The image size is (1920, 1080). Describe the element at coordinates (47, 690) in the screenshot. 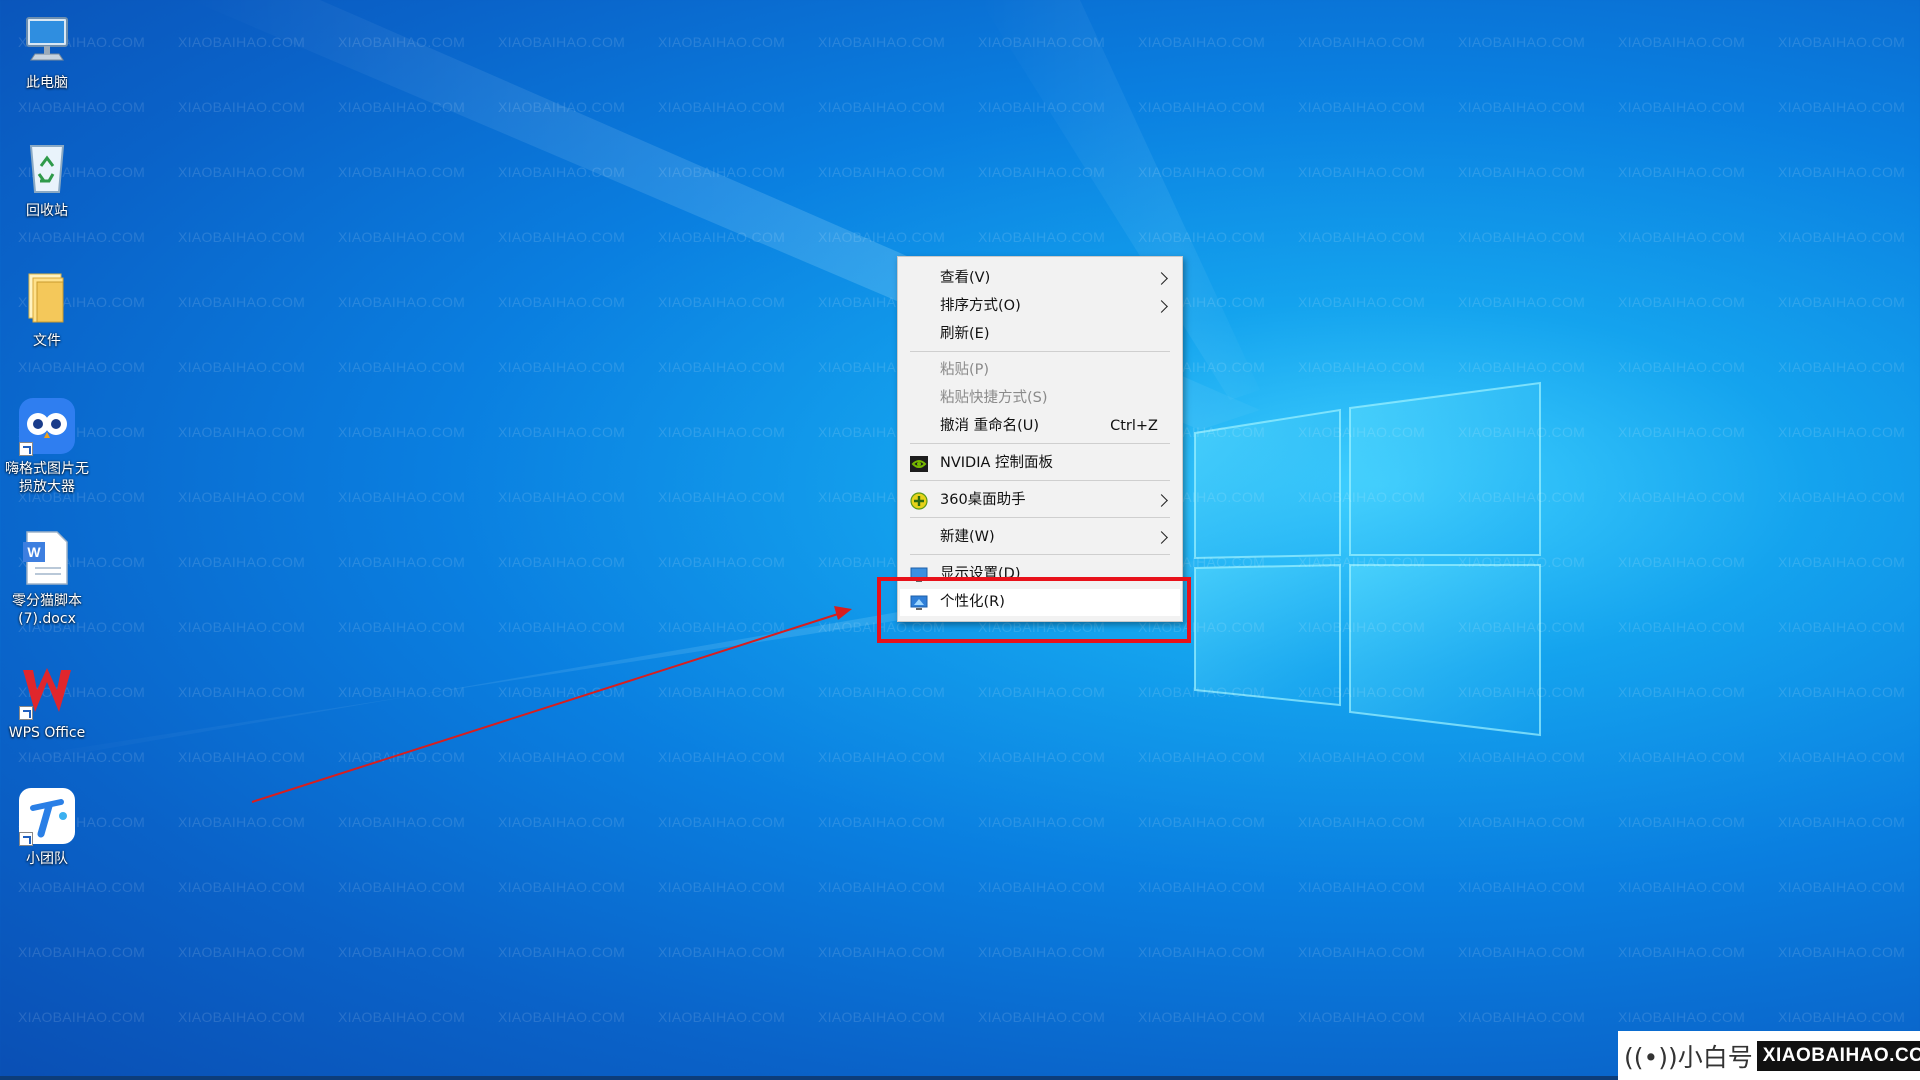

I see `wps-office-icon` at that location.